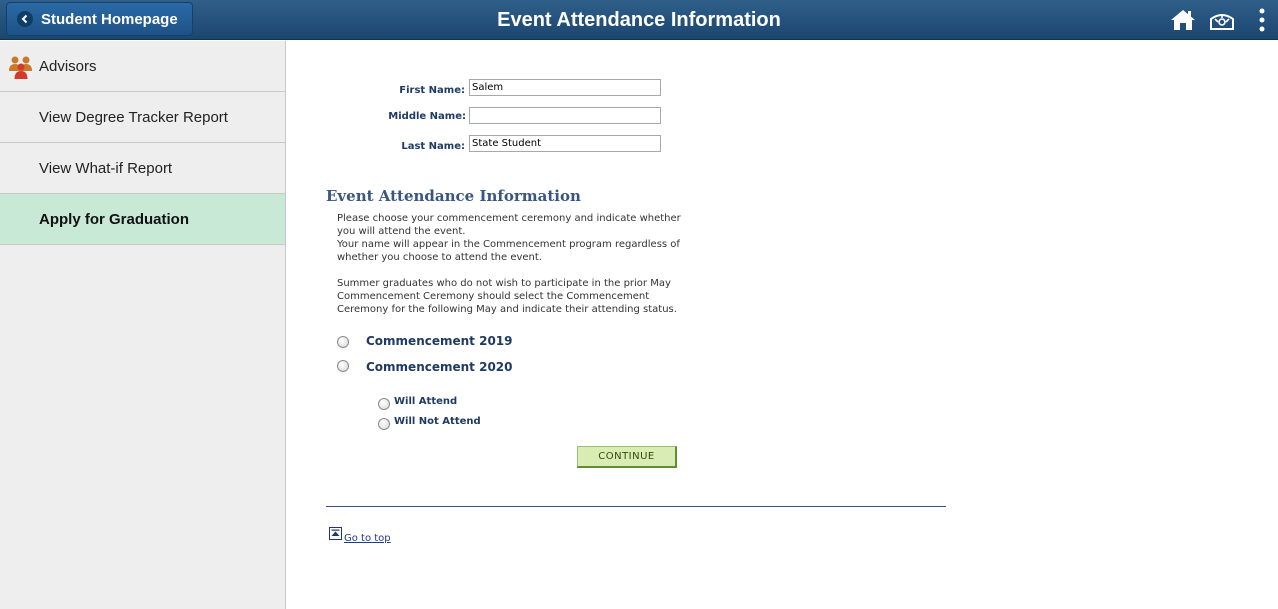  What do you see at coordinates (114, 219) in the screenshot?
I see `sidebar-item-label: Apply for Graduation` at bounding box center [114, 219].